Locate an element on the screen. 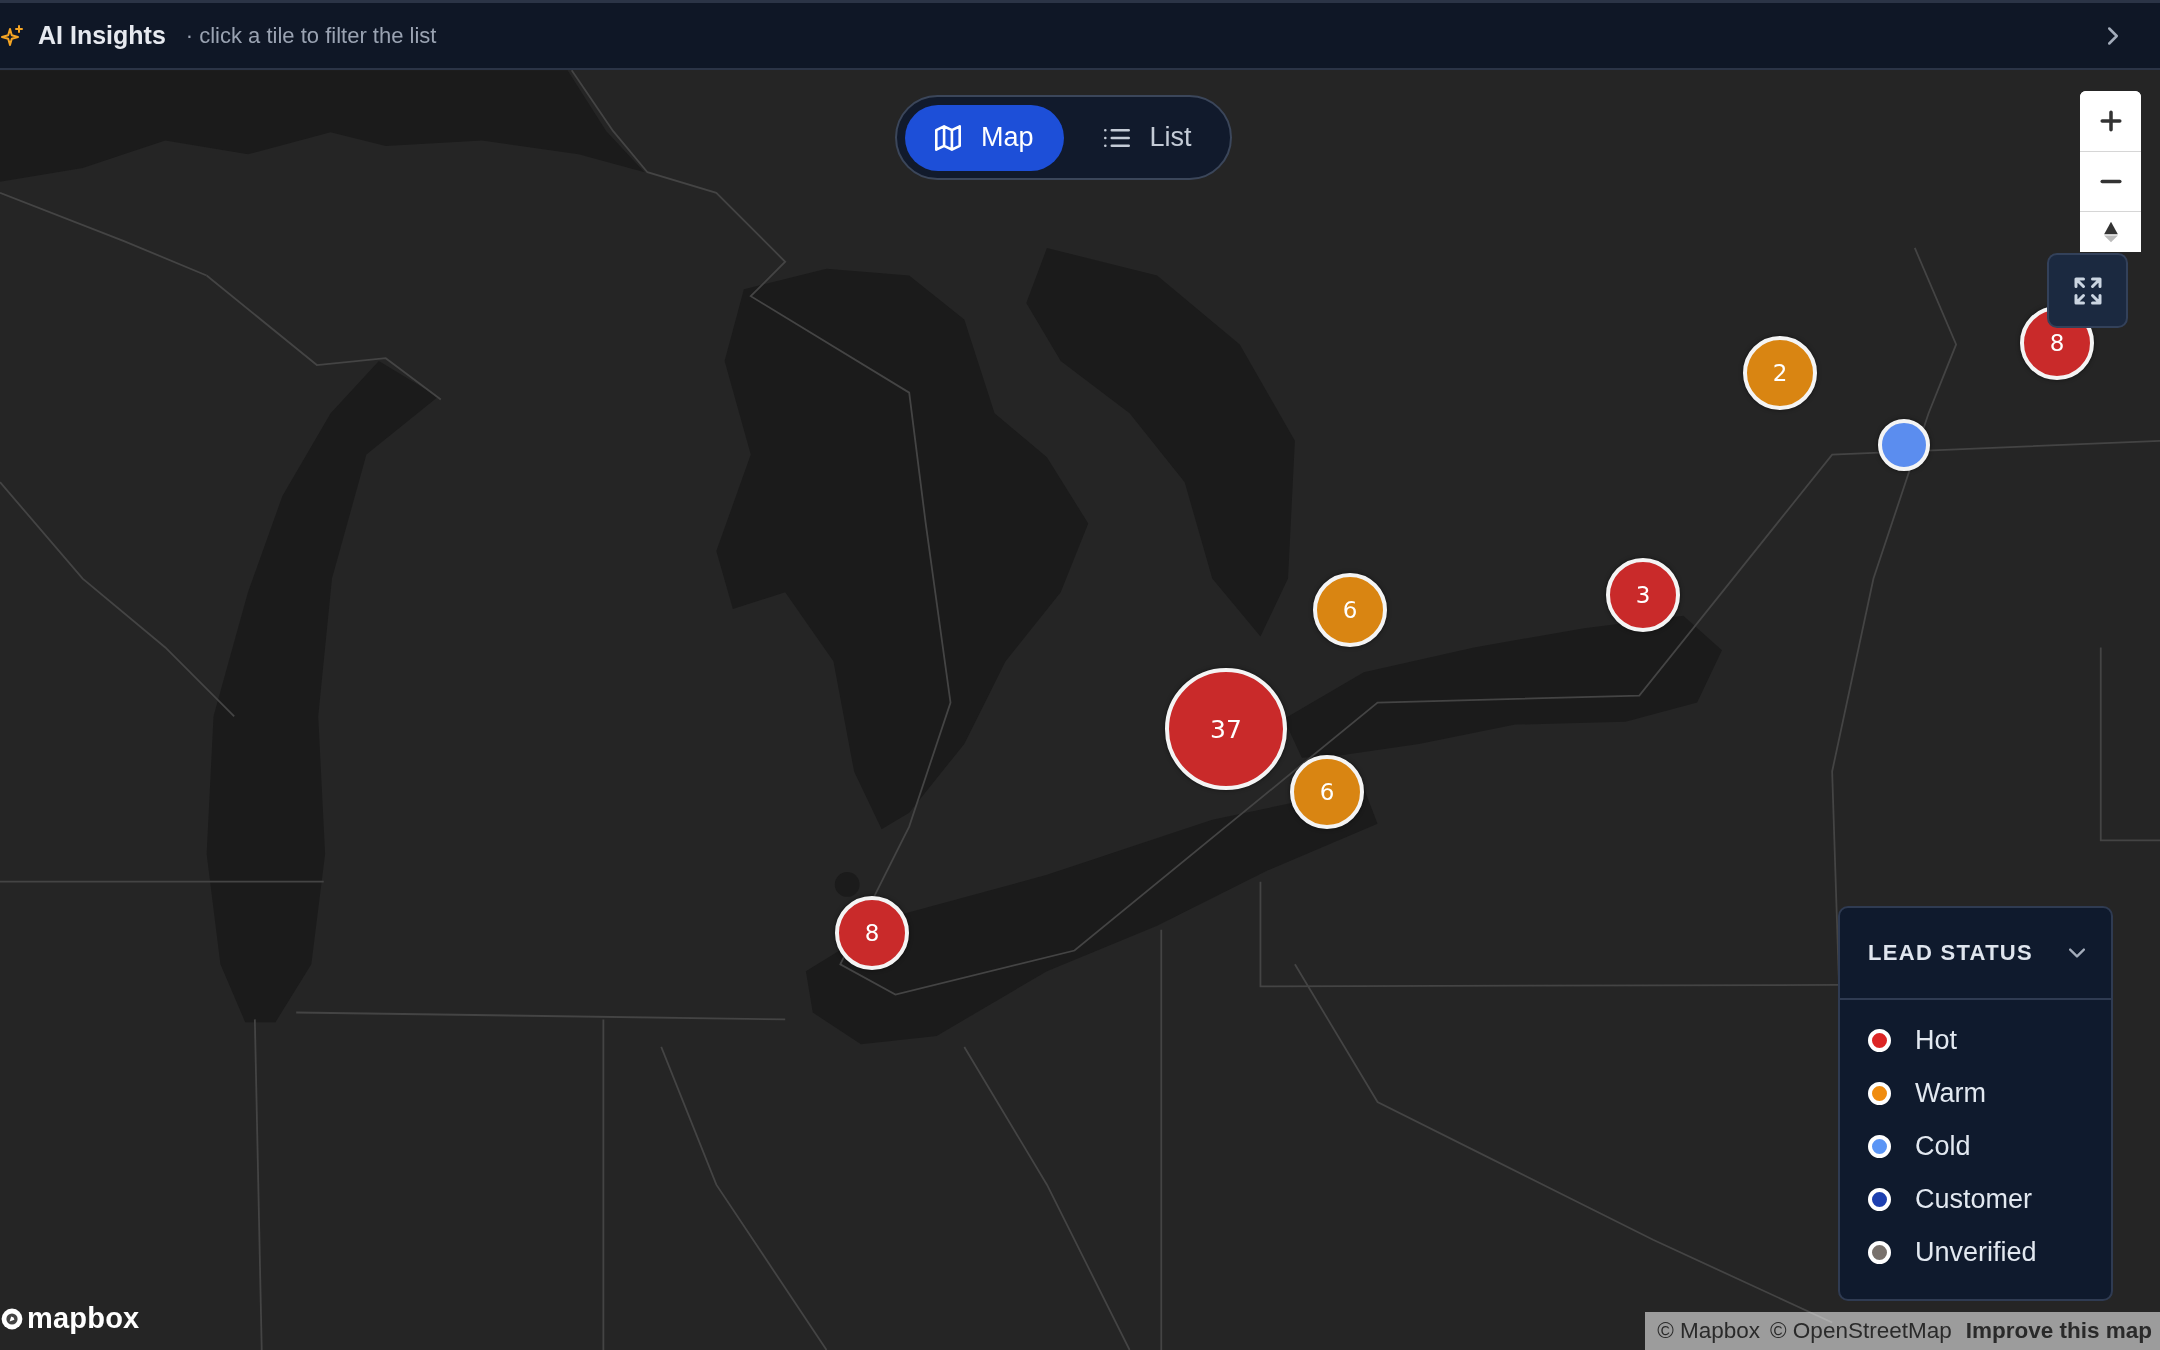  legend-label: Cold is located at coordinates (1943, 1146).